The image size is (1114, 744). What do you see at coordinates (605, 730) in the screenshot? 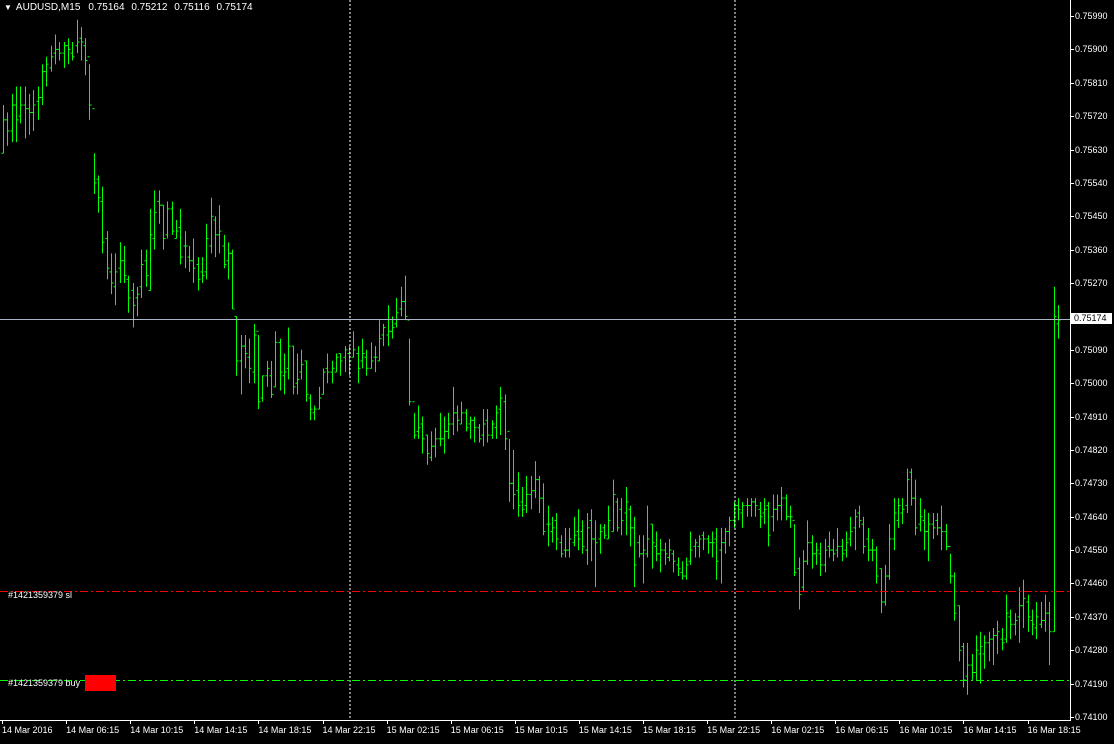
I see `time-axis-label: 15 Mar 14:15` at bounding box center [605, 730].